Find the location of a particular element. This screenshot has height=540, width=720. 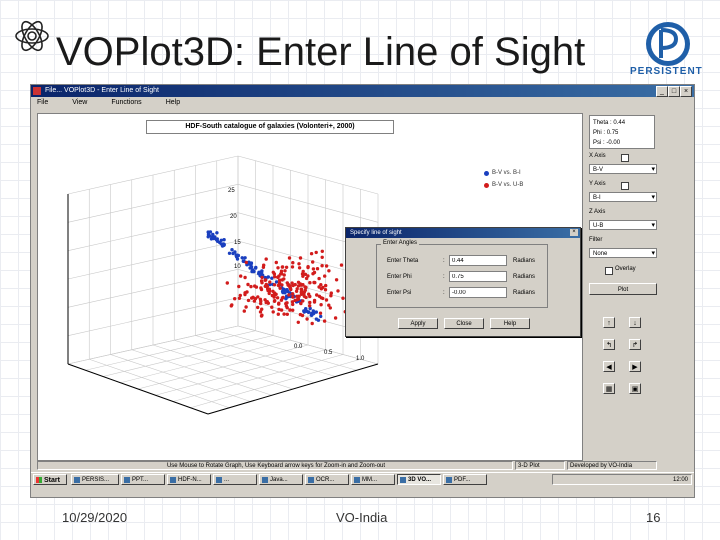

phi-row: Enter Phi: Radians is located at coordinates (461, 276).